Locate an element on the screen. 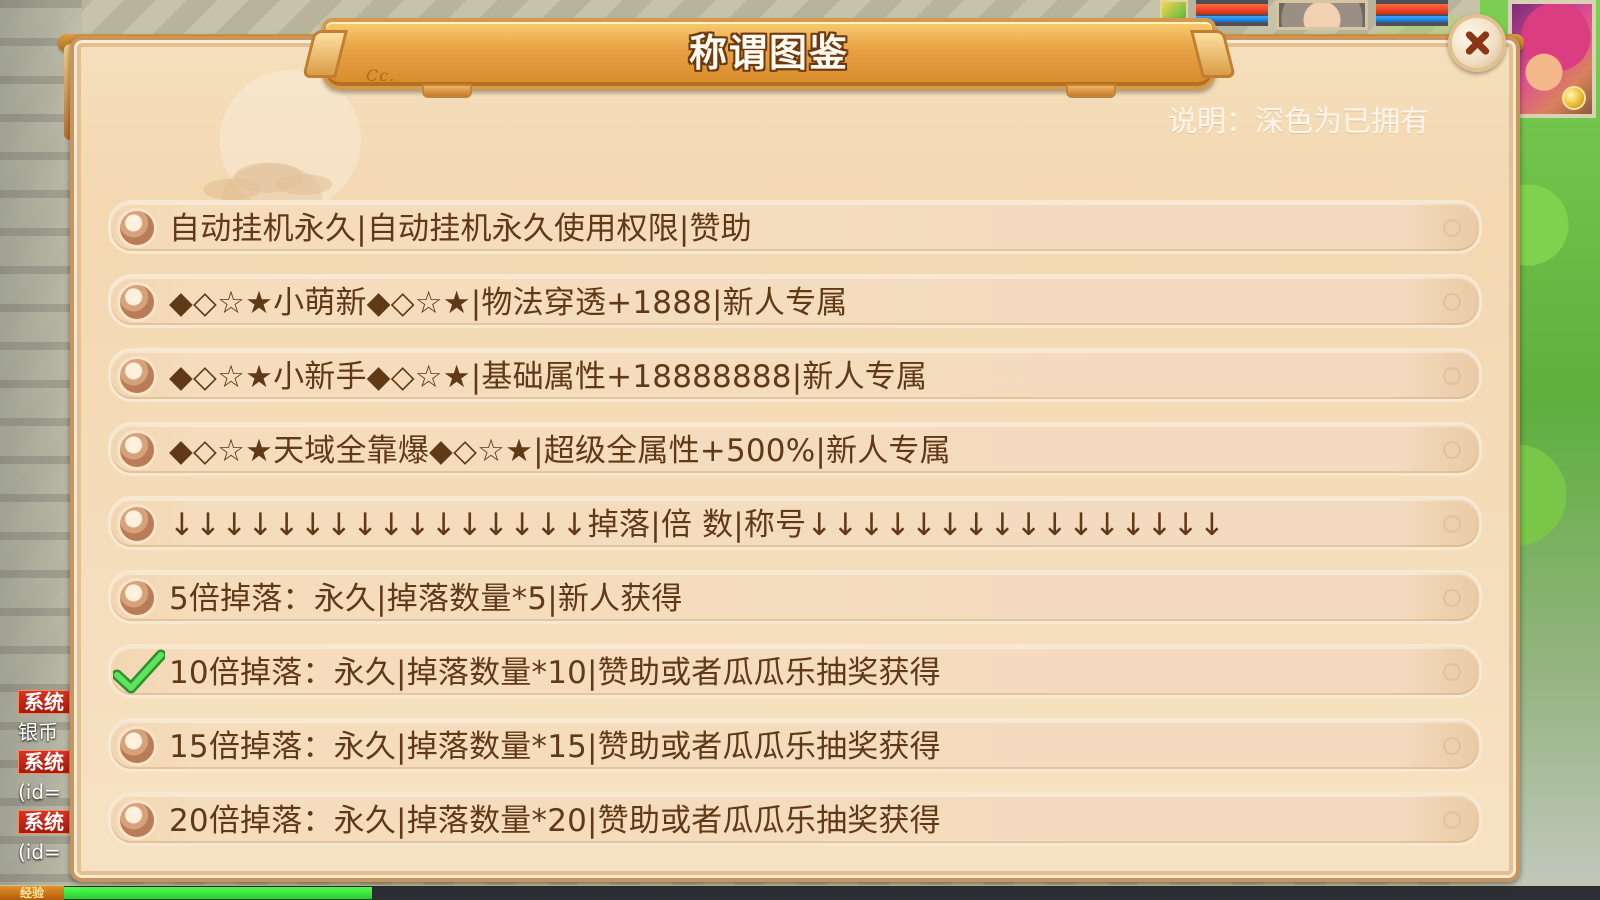  title-row-text: 自动挂机永久|自动挂机永久使用权限|赞助 is located at coordinates (460, 229).